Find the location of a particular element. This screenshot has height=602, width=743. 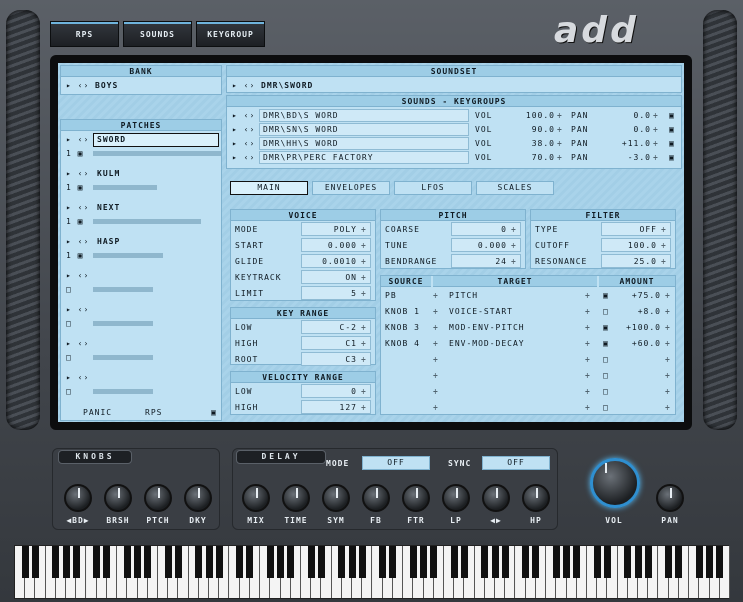

patch-name: KULM is located at coordinates (108, 173).